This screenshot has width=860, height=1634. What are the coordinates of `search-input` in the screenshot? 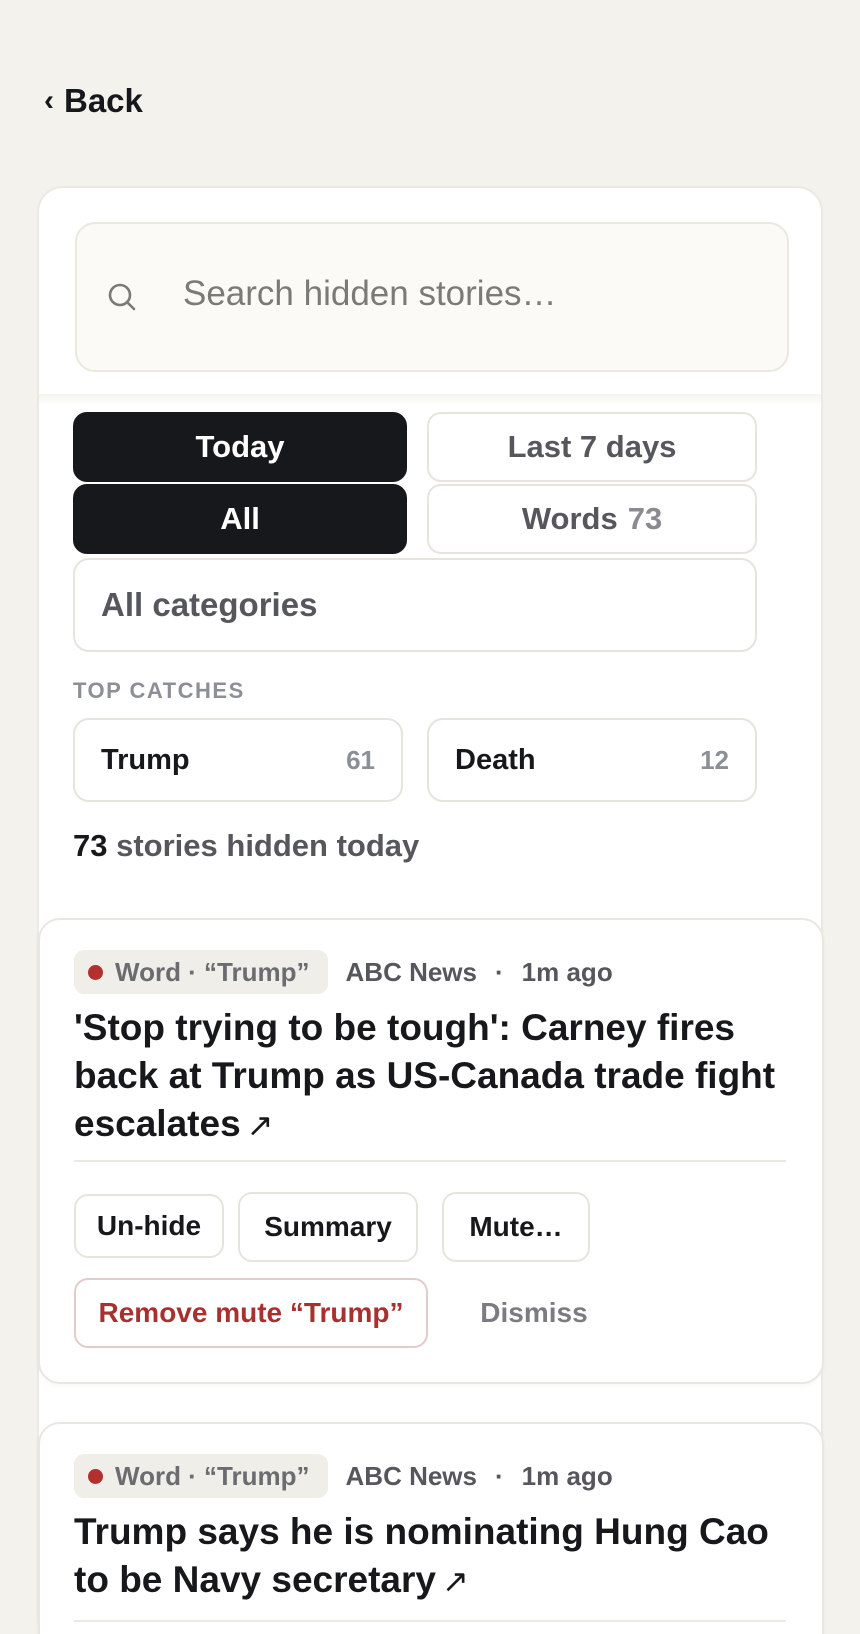 It's located at (473, 294).